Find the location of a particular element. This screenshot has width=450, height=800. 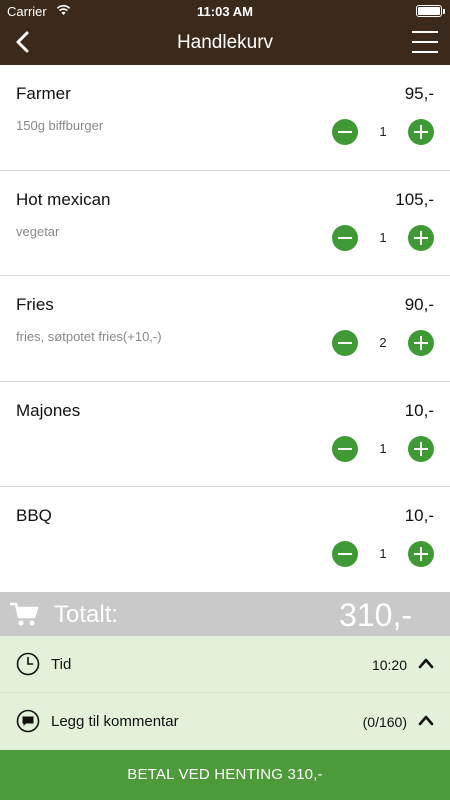

item-price: 95,- is located at coordinates (419, 93).